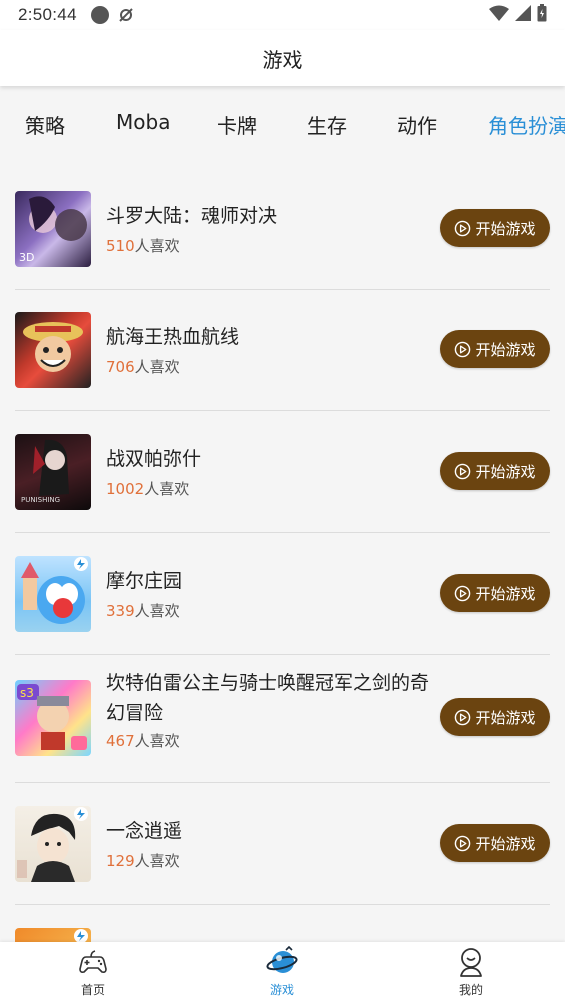  I want to click on likes-count: 467人喜欢, so click(143, 740).